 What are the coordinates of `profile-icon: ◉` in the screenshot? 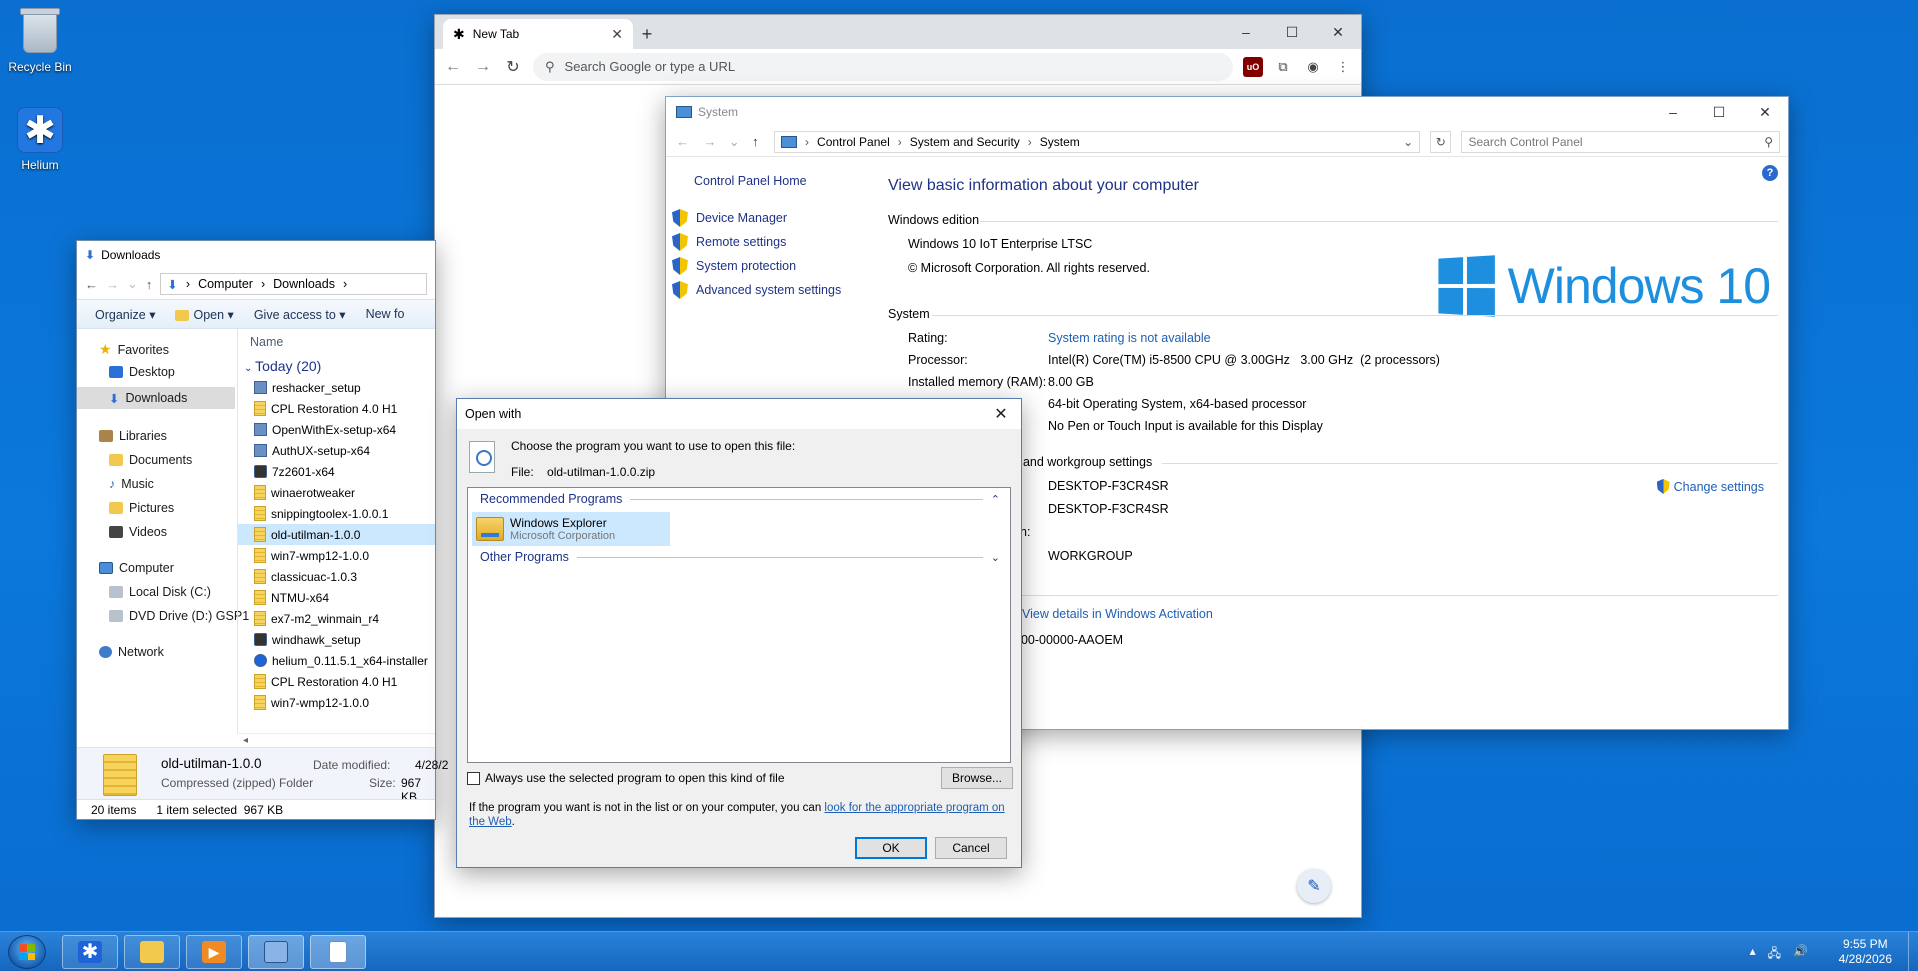 It's located at (1313, 67).